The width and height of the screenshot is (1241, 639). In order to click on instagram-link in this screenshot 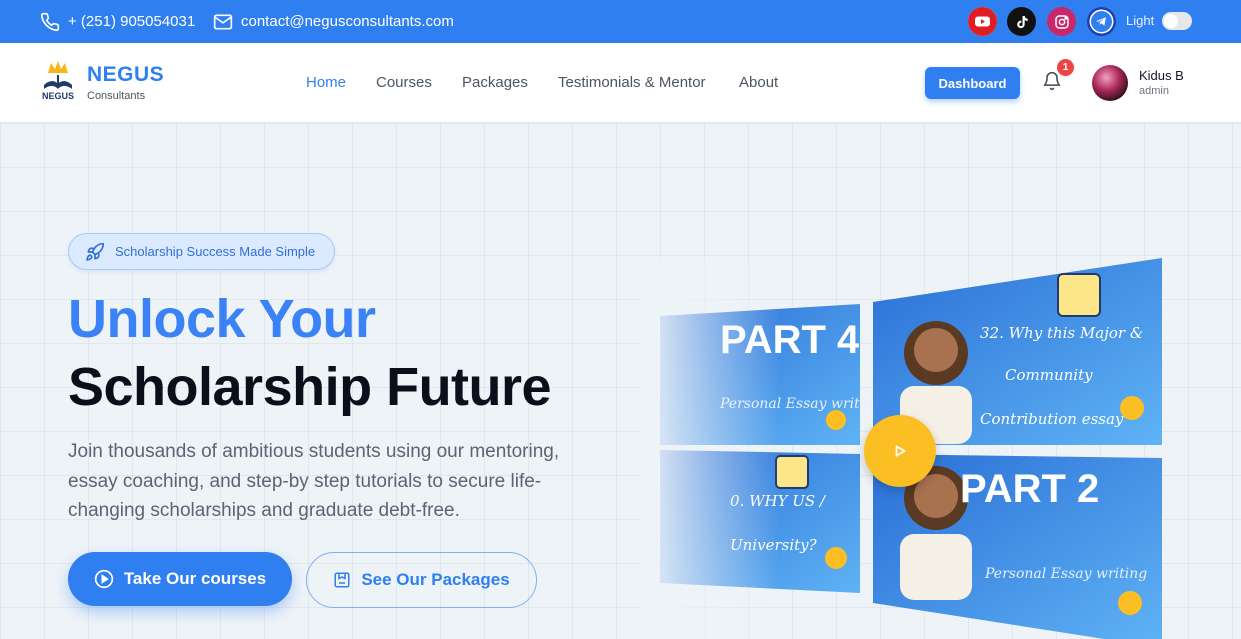, I will do `click(1061, 21)`.